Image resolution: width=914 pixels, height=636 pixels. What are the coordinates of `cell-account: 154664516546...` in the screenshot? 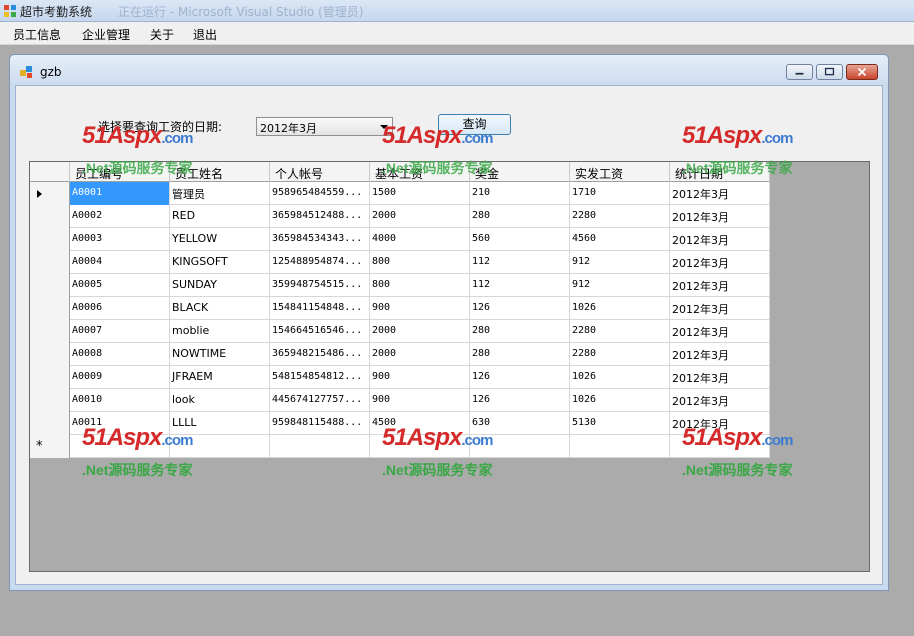 It's located at (320, 331).